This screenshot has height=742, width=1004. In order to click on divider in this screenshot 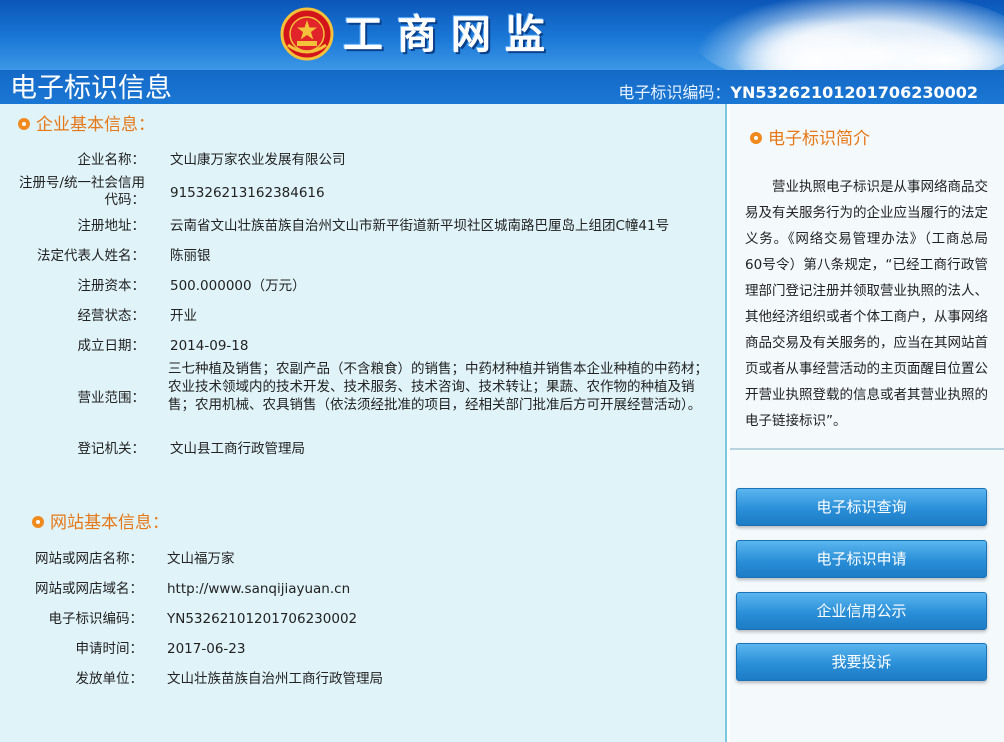, I will do `click(867, 449)`.